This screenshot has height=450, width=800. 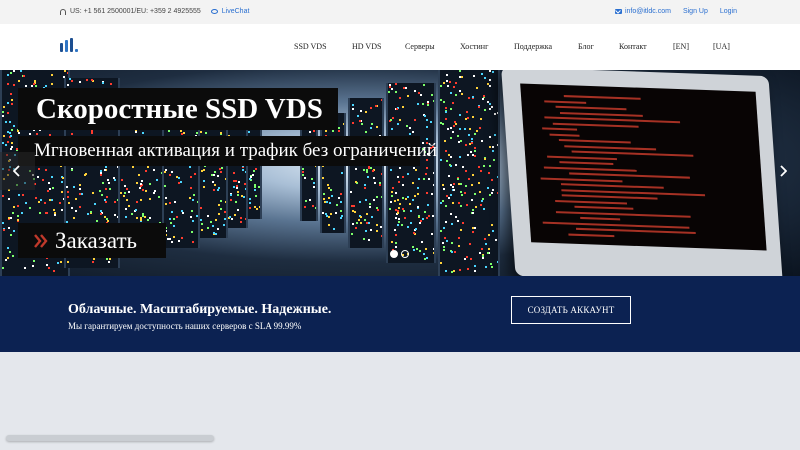 What do you see at coordinates (214, 11) in the screenshot?
I see `chat-icon` at bounding box center [214, 11].